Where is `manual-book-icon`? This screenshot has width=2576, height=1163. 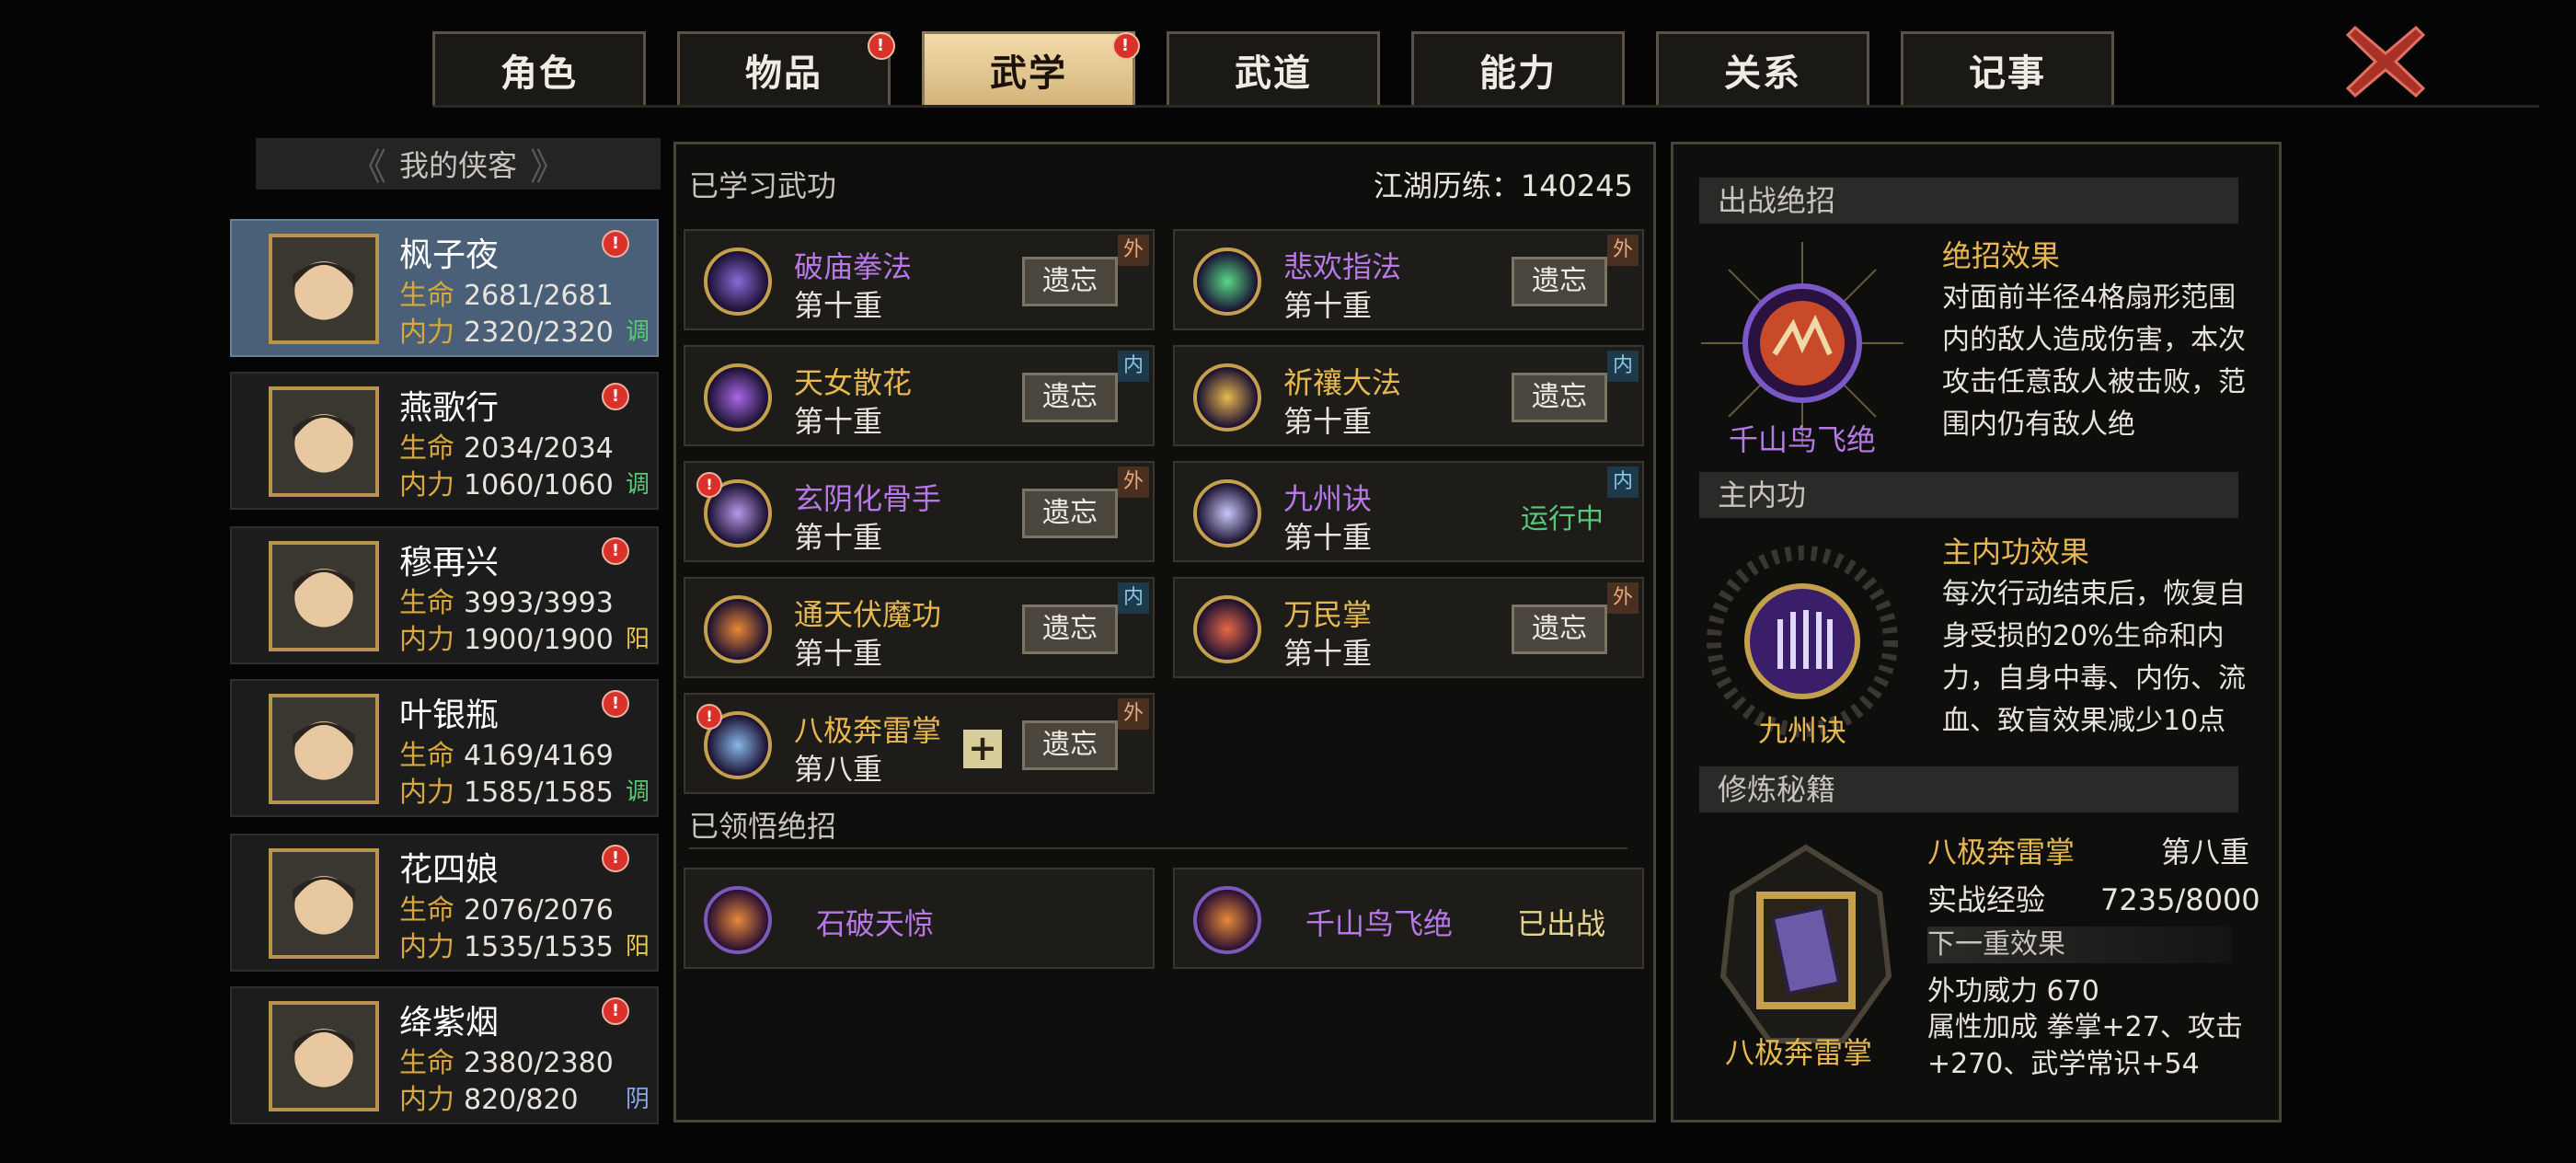
manual-book-icon is located at coordinates (1806, 949).